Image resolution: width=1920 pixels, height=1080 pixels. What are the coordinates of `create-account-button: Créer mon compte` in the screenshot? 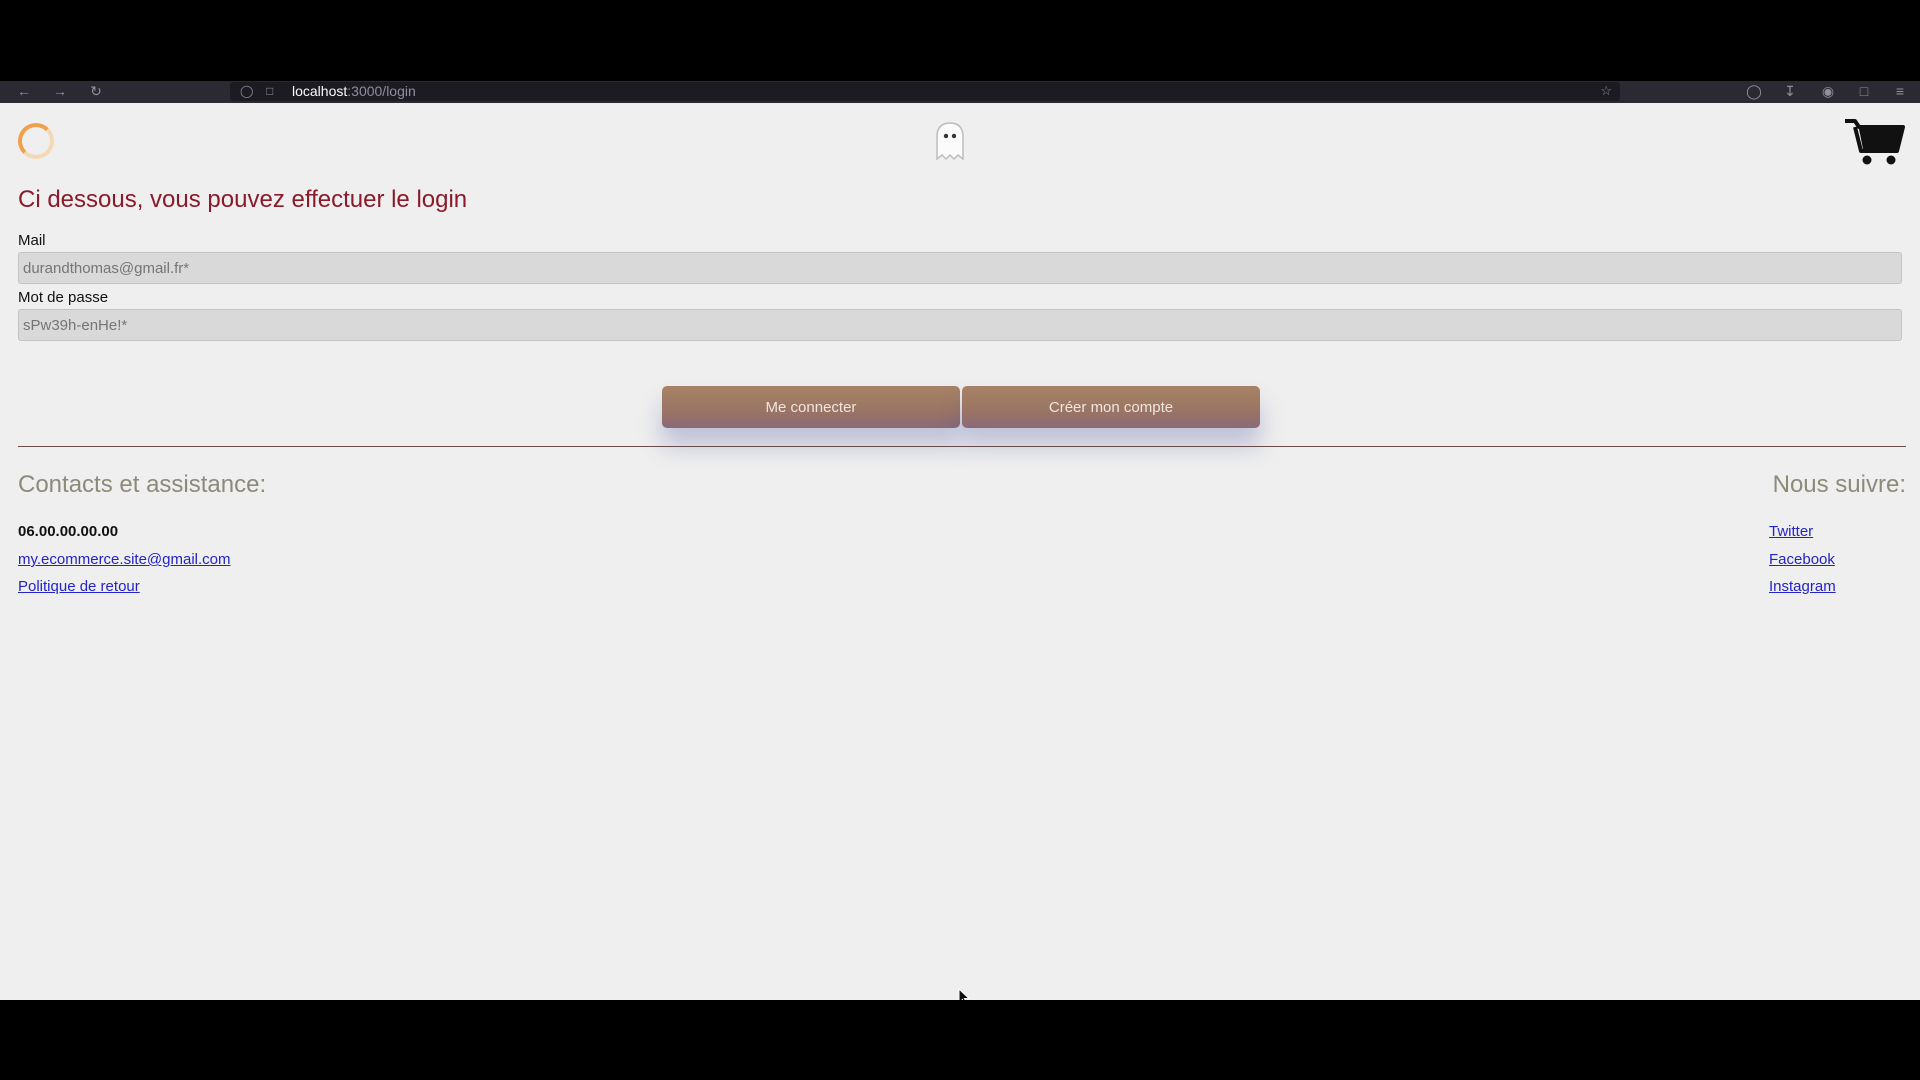 It's located at (1111, 407).